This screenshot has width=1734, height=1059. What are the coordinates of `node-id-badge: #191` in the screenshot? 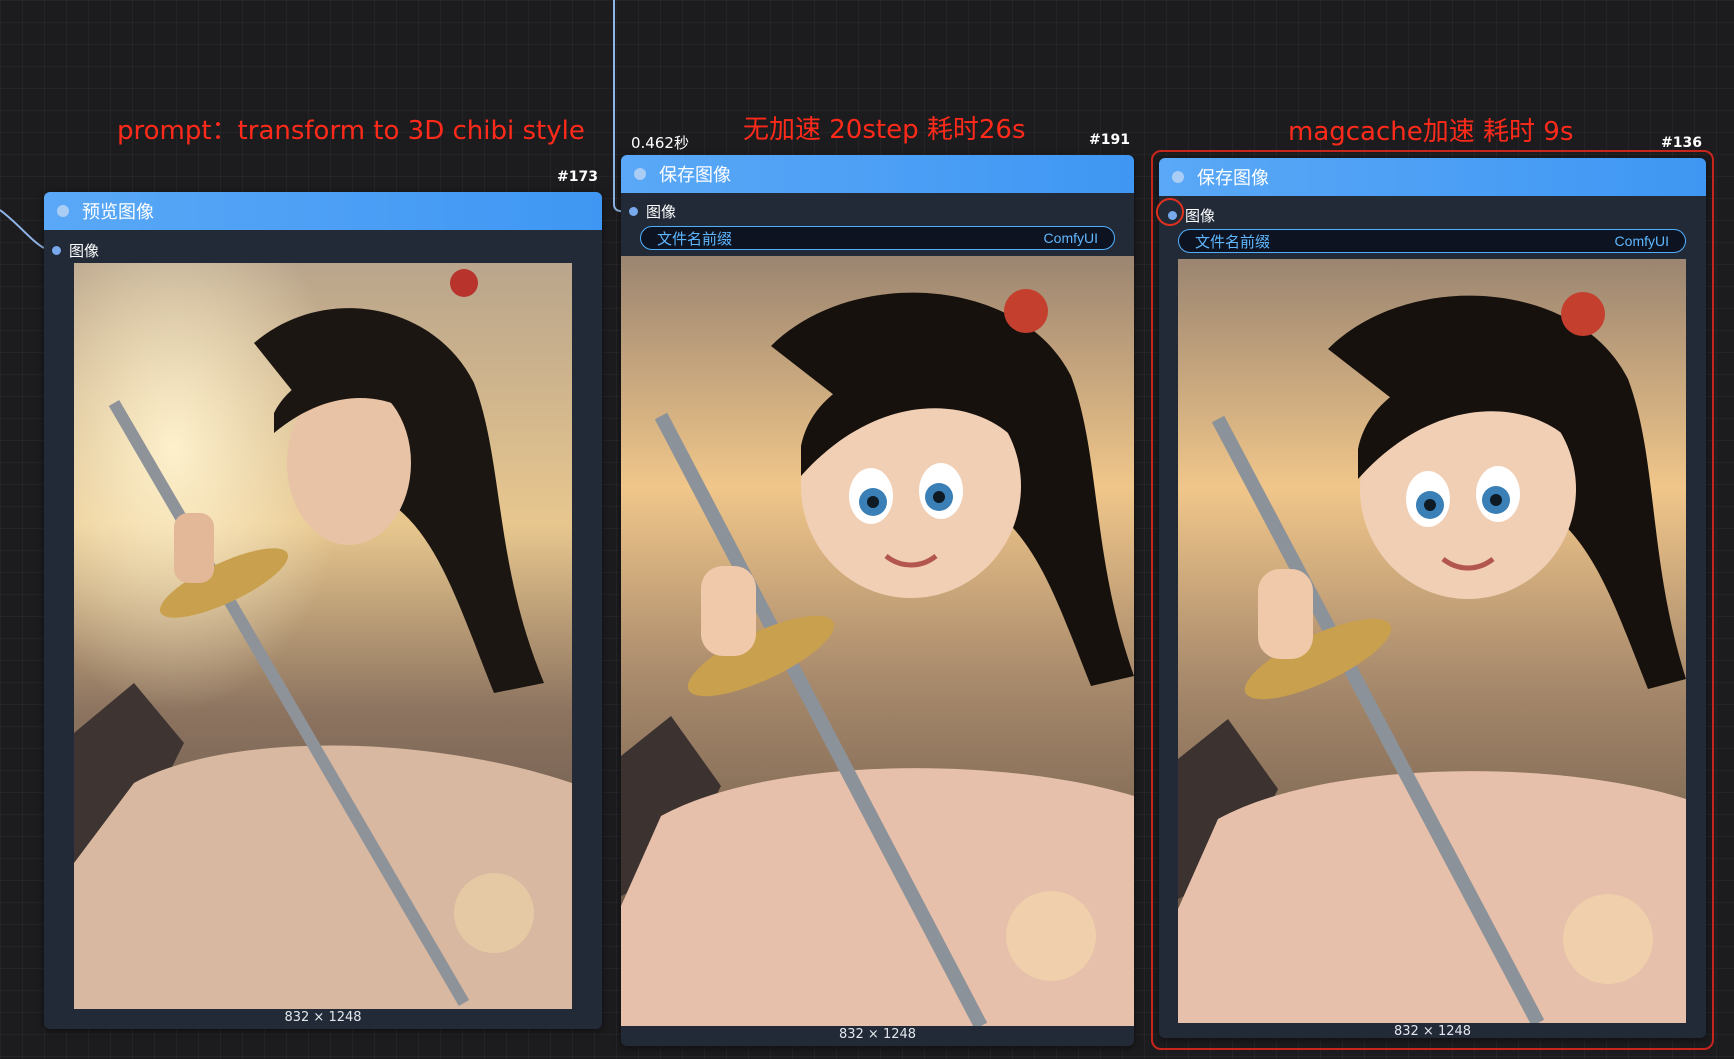 It's located at (1109, 140).